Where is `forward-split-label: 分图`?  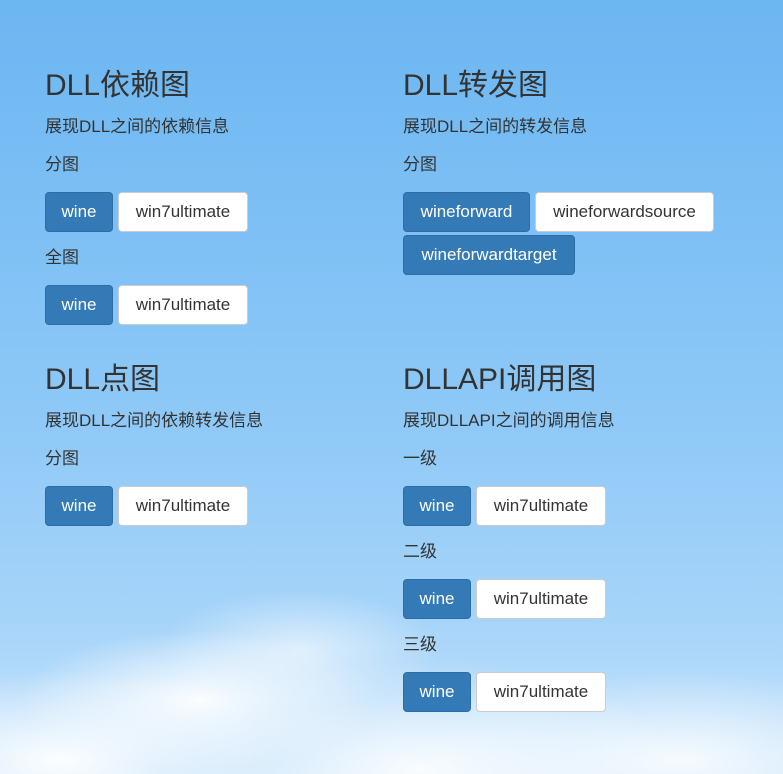
forward-split-label: 分图 is located at coordinates (420, 164).